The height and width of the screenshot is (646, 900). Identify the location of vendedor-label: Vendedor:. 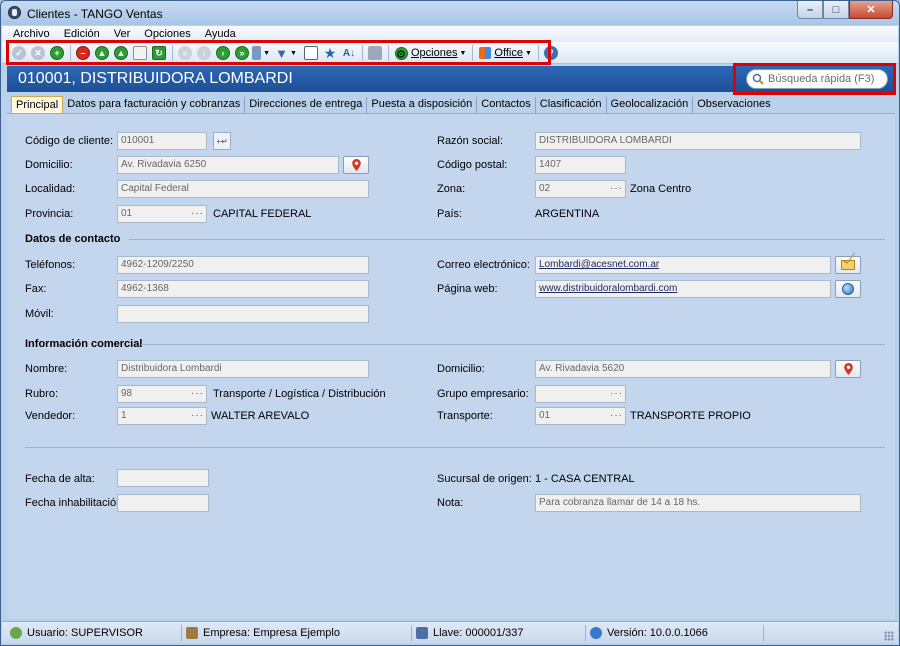
(50, 416).